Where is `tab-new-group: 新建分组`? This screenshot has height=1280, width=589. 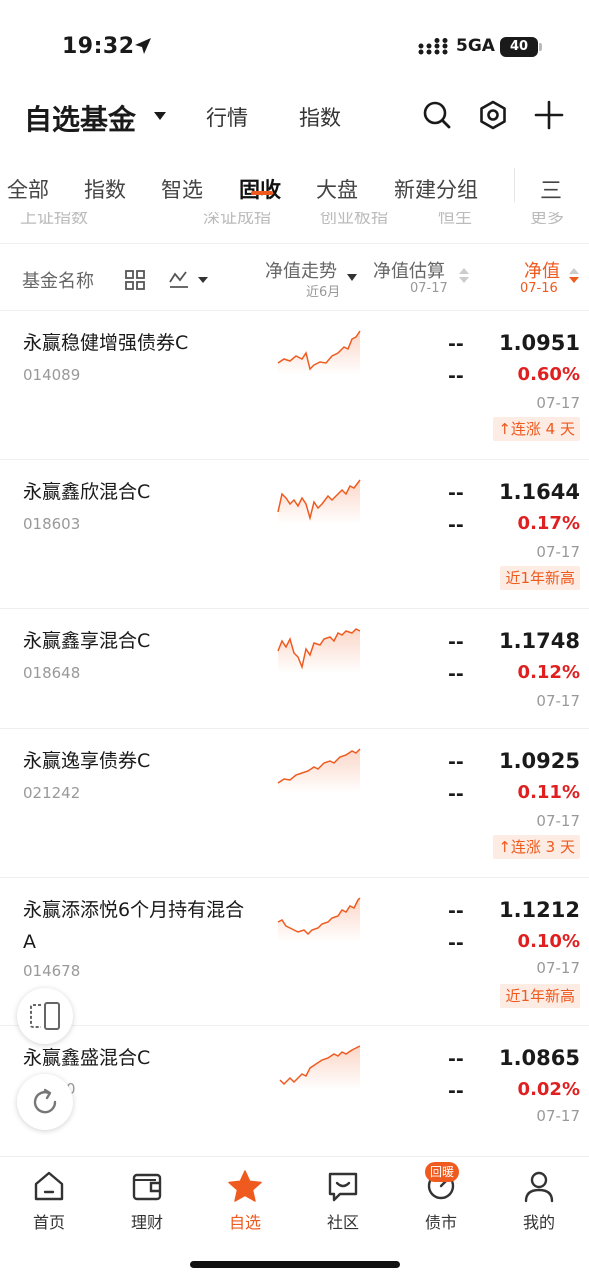
tab-new-group: 新建分组 is located at coordinates (436, 189).